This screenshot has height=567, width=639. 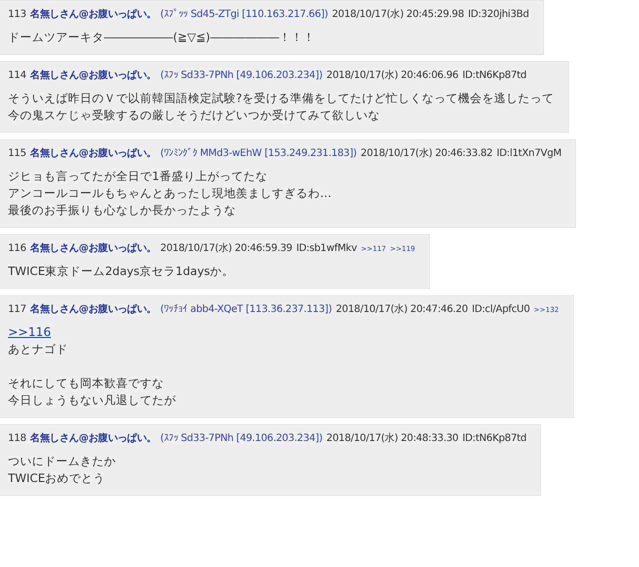 I want to click on post-date: 2018/10/17(水) 20:45:29.98, so click(x=398, y=14).